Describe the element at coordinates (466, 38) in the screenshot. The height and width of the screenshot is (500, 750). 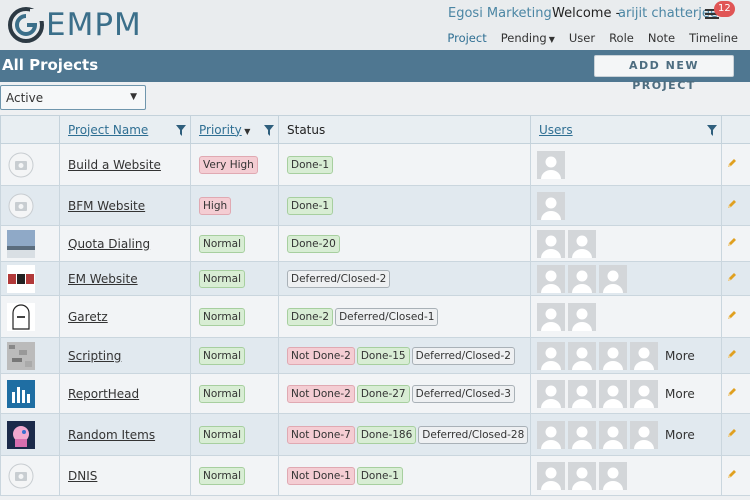
I see `nav-project: Project` at that location.